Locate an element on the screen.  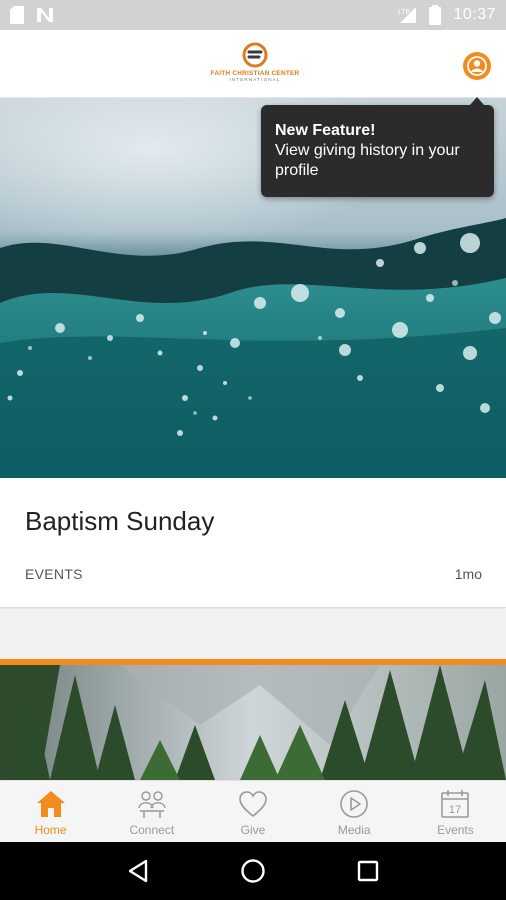
bottom-nav: Home Connect Give Media 17 Events is located at coordinates (253, 811).